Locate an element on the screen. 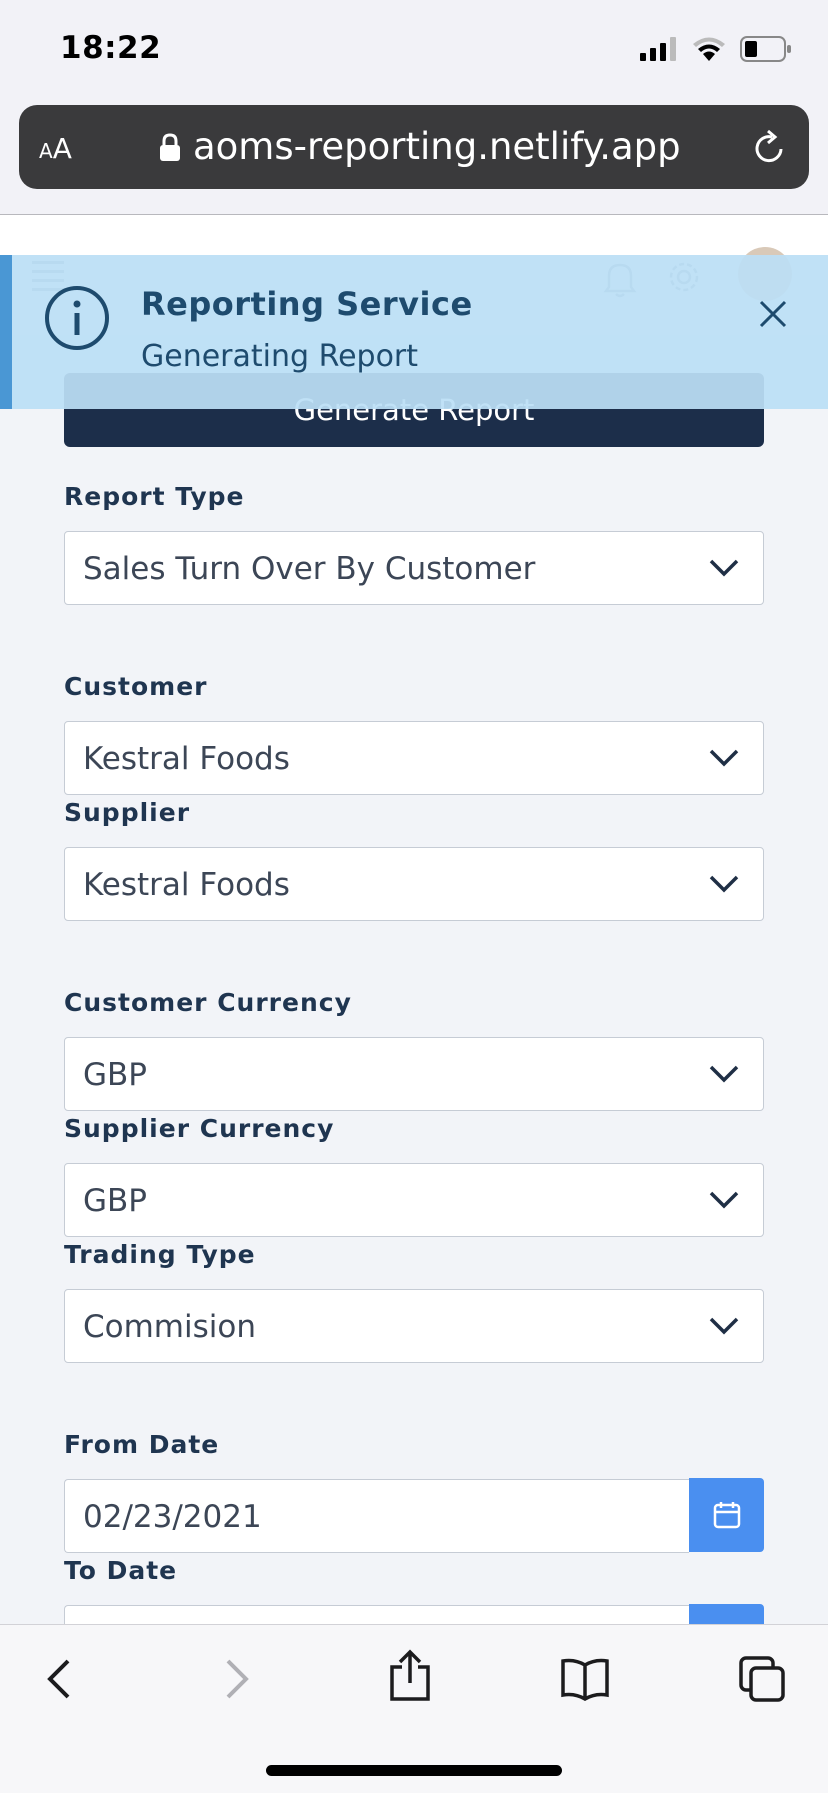 This screenshot has height=1793, width=828. supplier-currency-value: GBP is located at coordinates (115, 1201).